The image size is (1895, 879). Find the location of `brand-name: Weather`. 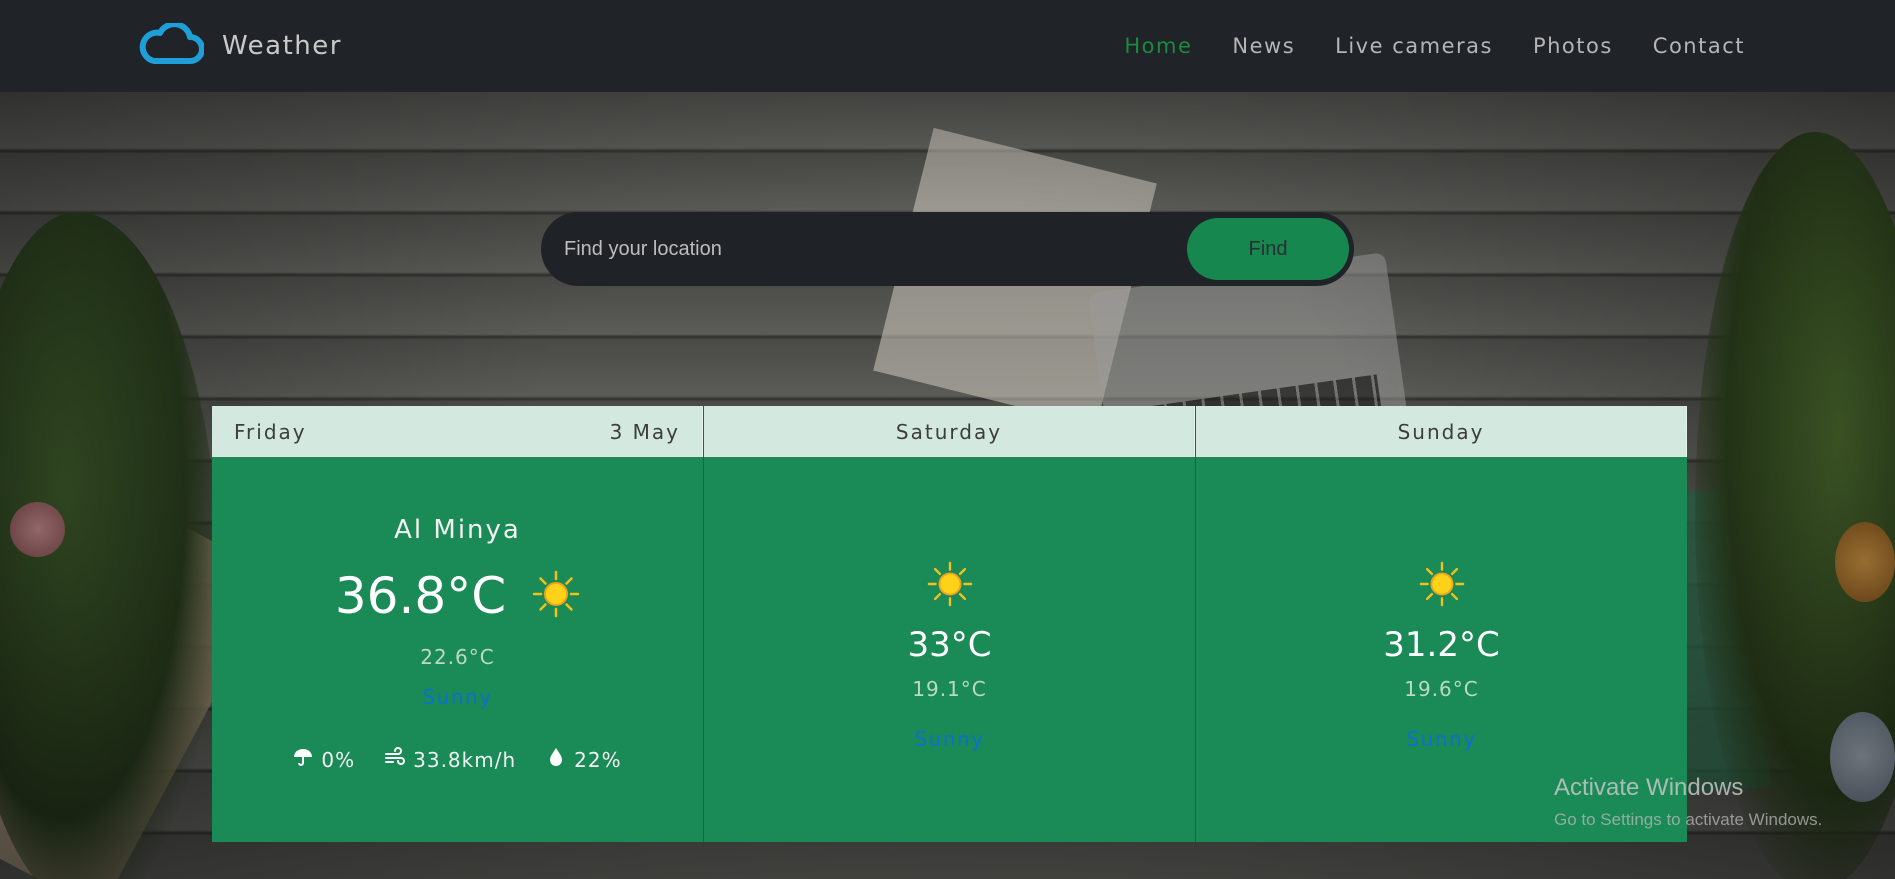

brand-name: Weather is located at coordinates (282, 46).